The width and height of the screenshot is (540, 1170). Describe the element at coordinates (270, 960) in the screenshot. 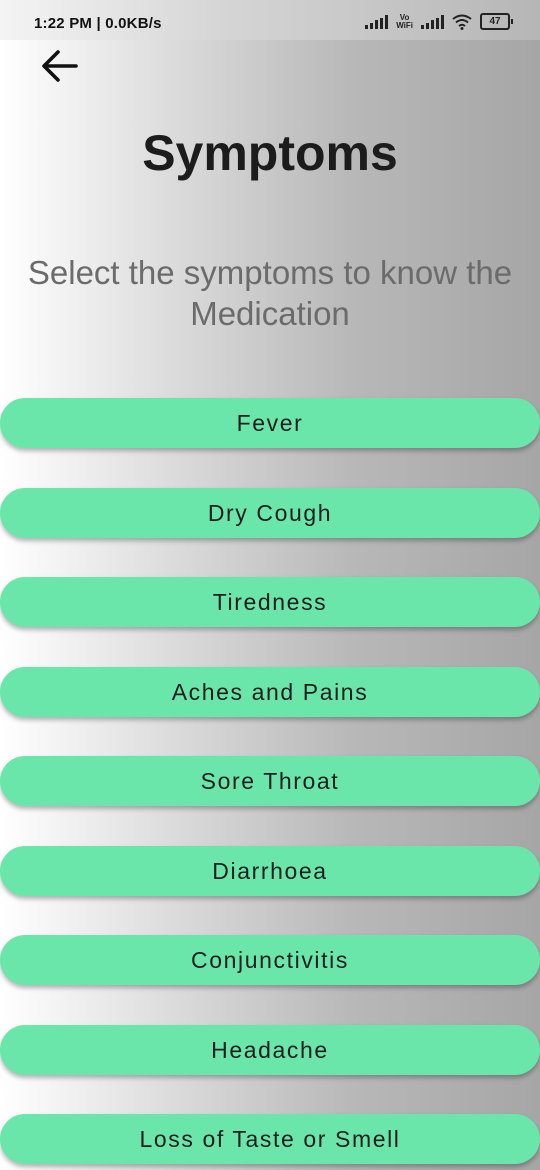

I see `symptom-button-conjunctivitis: Conjunctivitis` at that location.